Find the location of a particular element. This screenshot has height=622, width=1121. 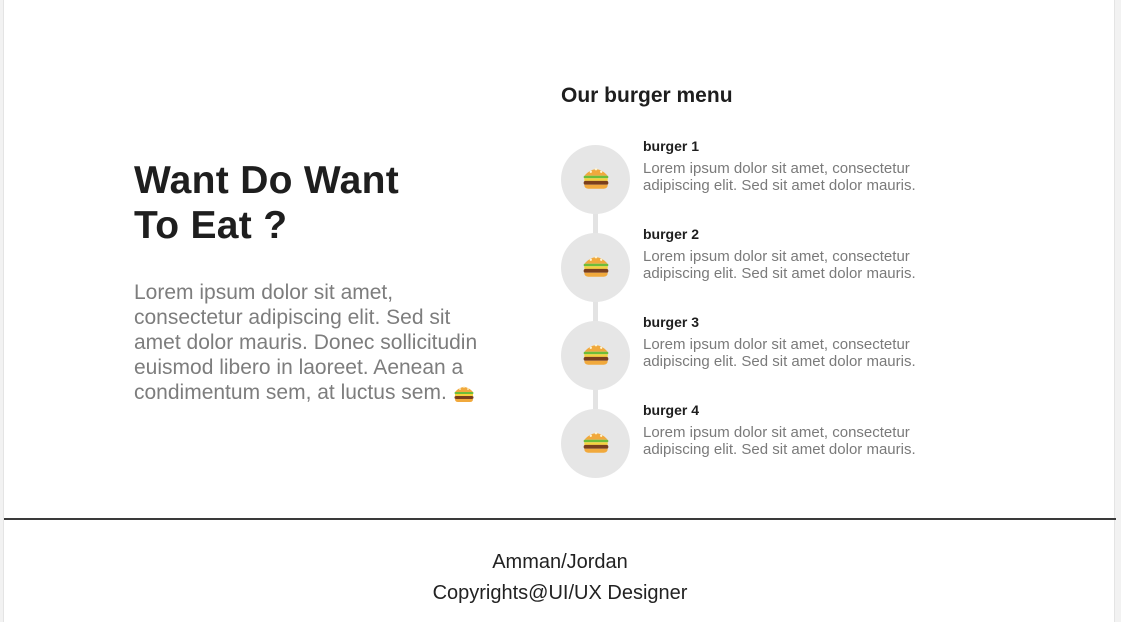

hero-title-line-2: To Eat ? is located at coordinates (211, 225).